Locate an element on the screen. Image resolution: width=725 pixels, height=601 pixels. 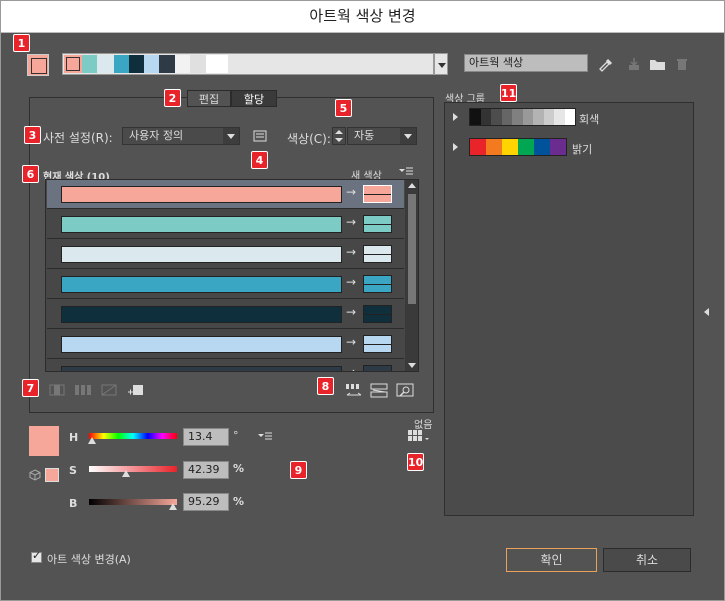
preset-options-icon is located at coordinates (260, 136).